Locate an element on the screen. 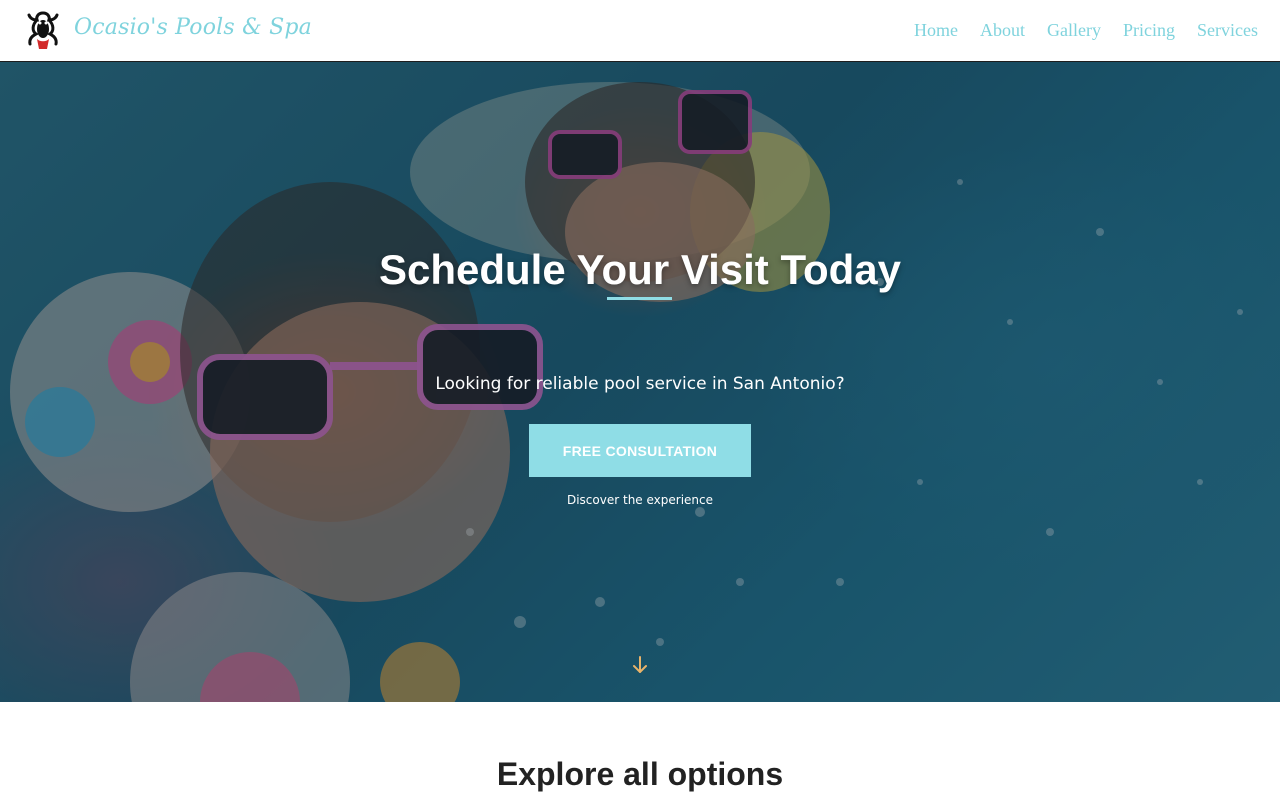 The height and width of the screenshot is (800, 1280). nav-pricing: Pricing is located at coordinates (1149, 30).